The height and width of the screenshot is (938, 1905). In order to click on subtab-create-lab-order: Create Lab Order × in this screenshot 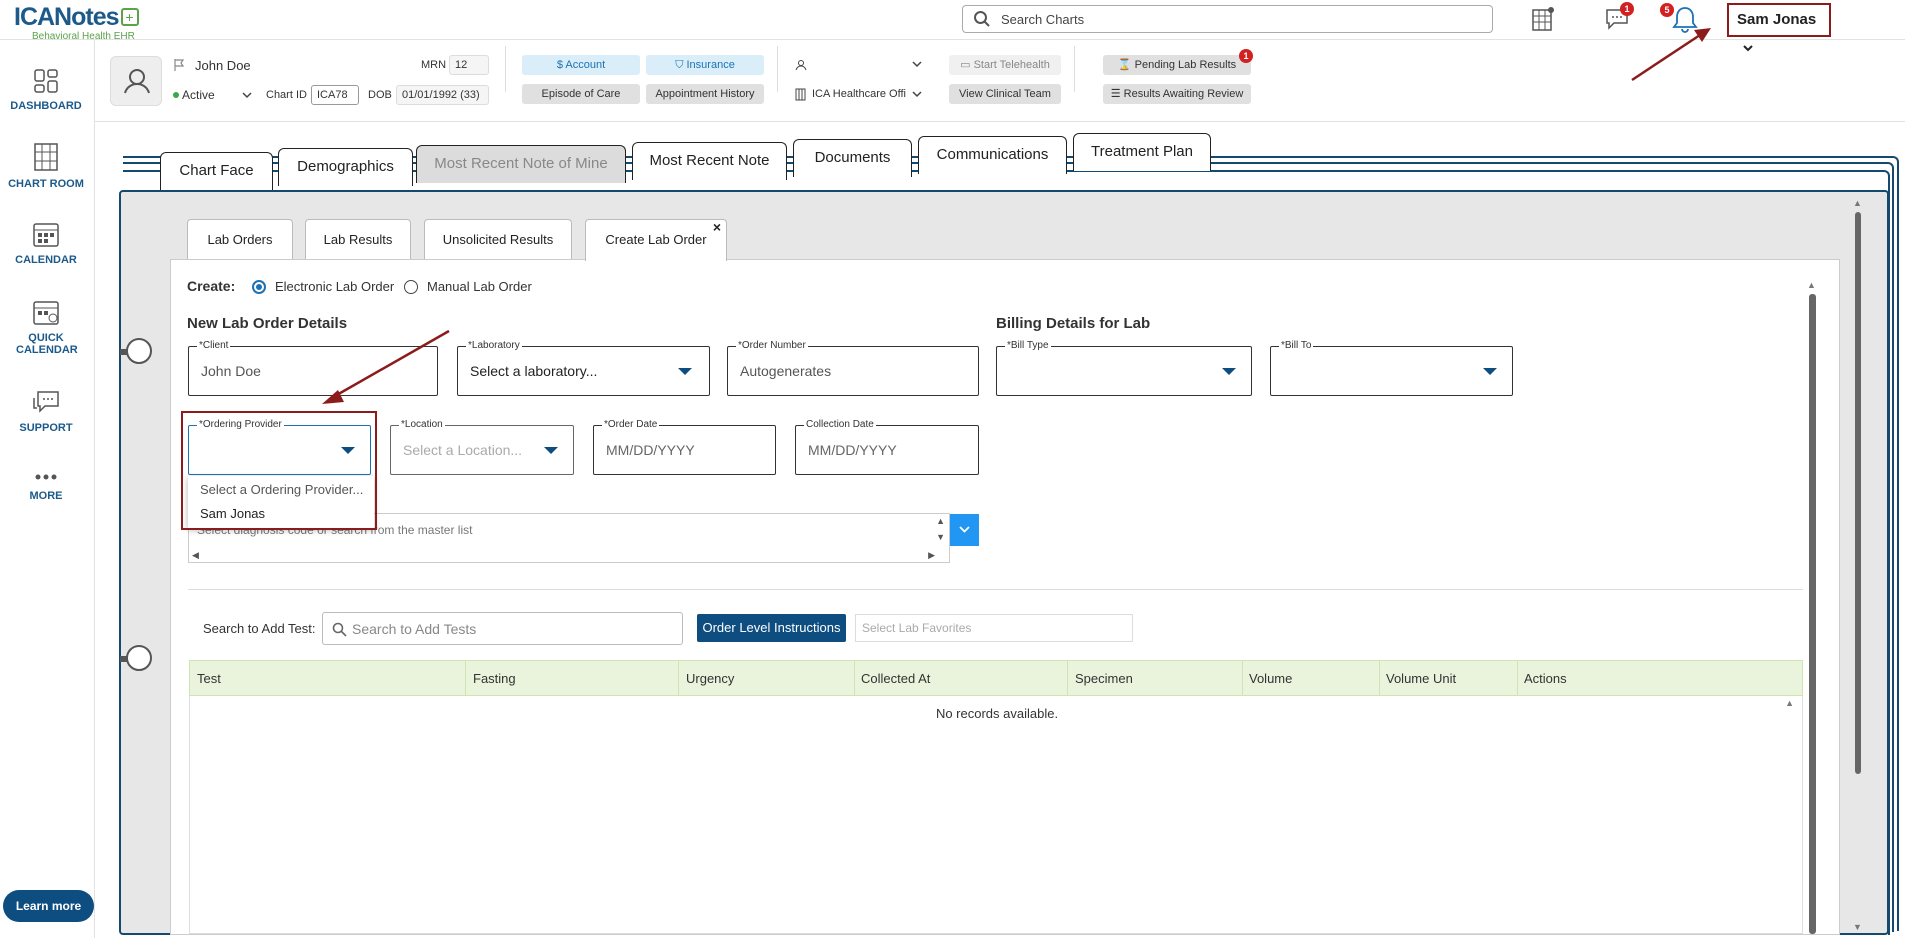, I will do `click(656, 240)`.